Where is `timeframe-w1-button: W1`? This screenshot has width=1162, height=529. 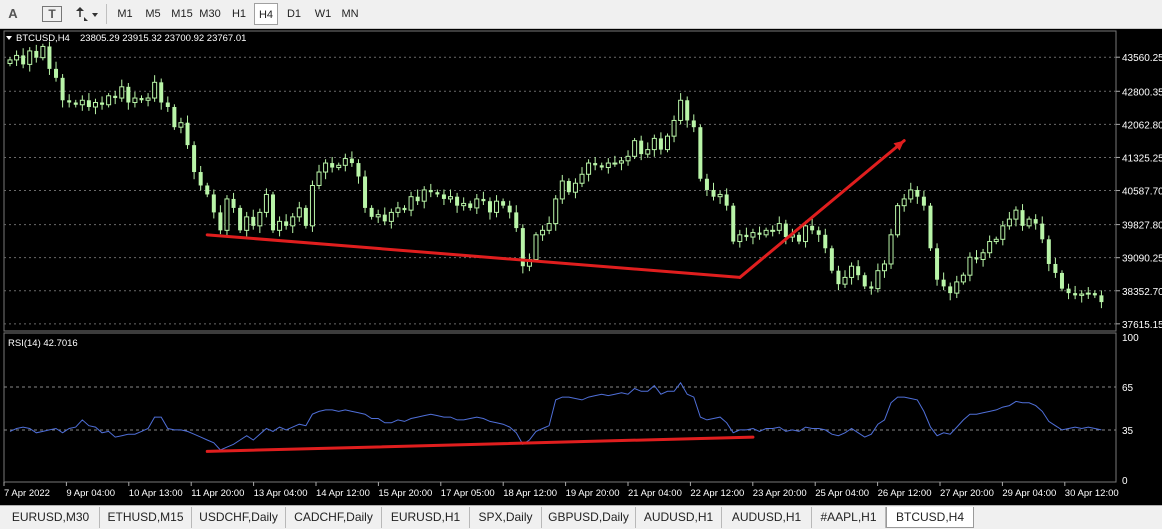 timeframe-w1-button: W1 is located at coordinates (323, 14).